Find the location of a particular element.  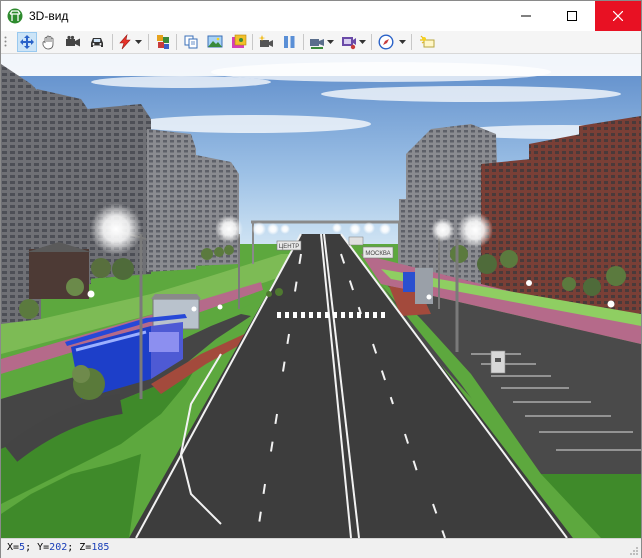

minimize-button is located at coordinates (526, 16).